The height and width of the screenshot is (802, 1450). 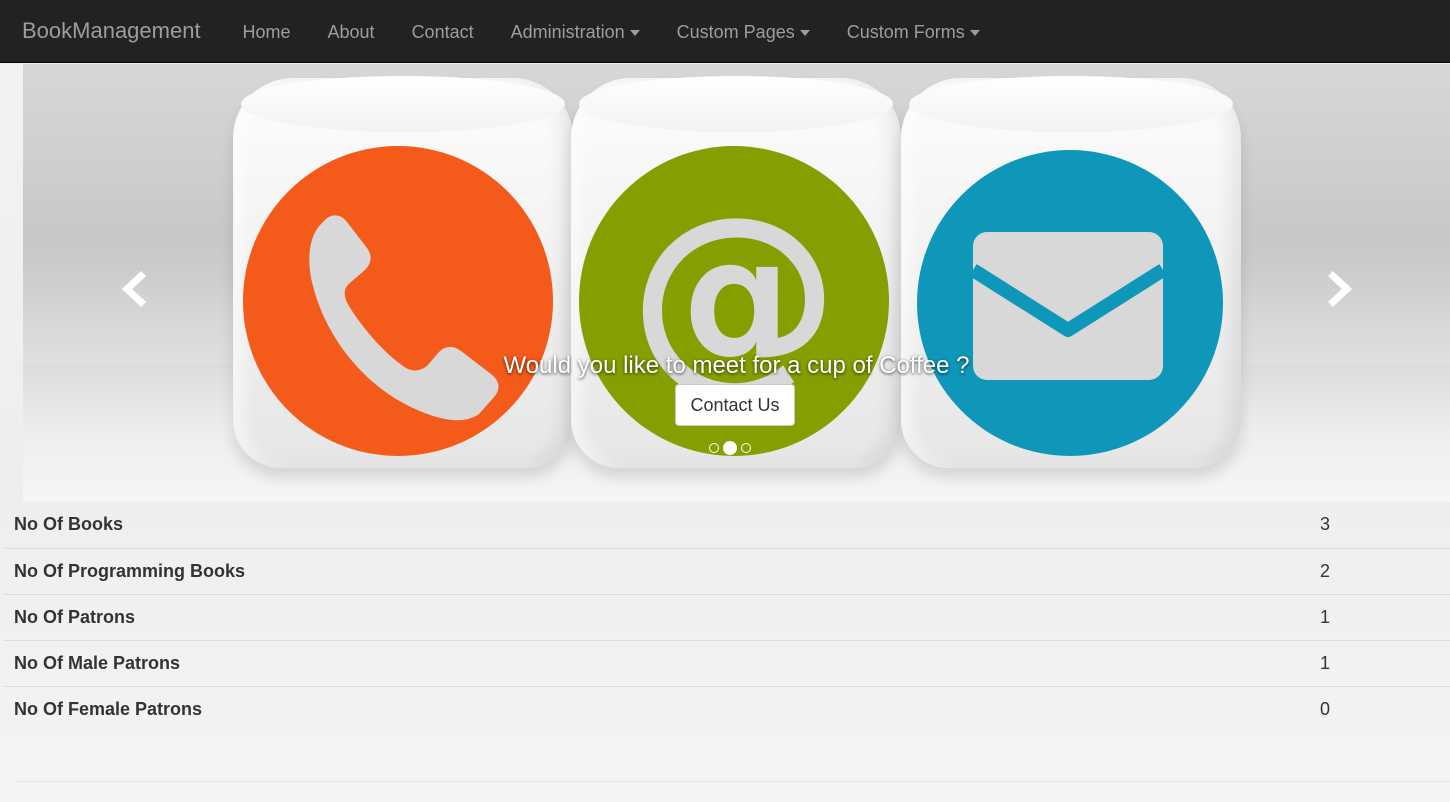 I want to click on nav-custom-pages-dropdown: Custom Pages, so click(x=743, y=31).